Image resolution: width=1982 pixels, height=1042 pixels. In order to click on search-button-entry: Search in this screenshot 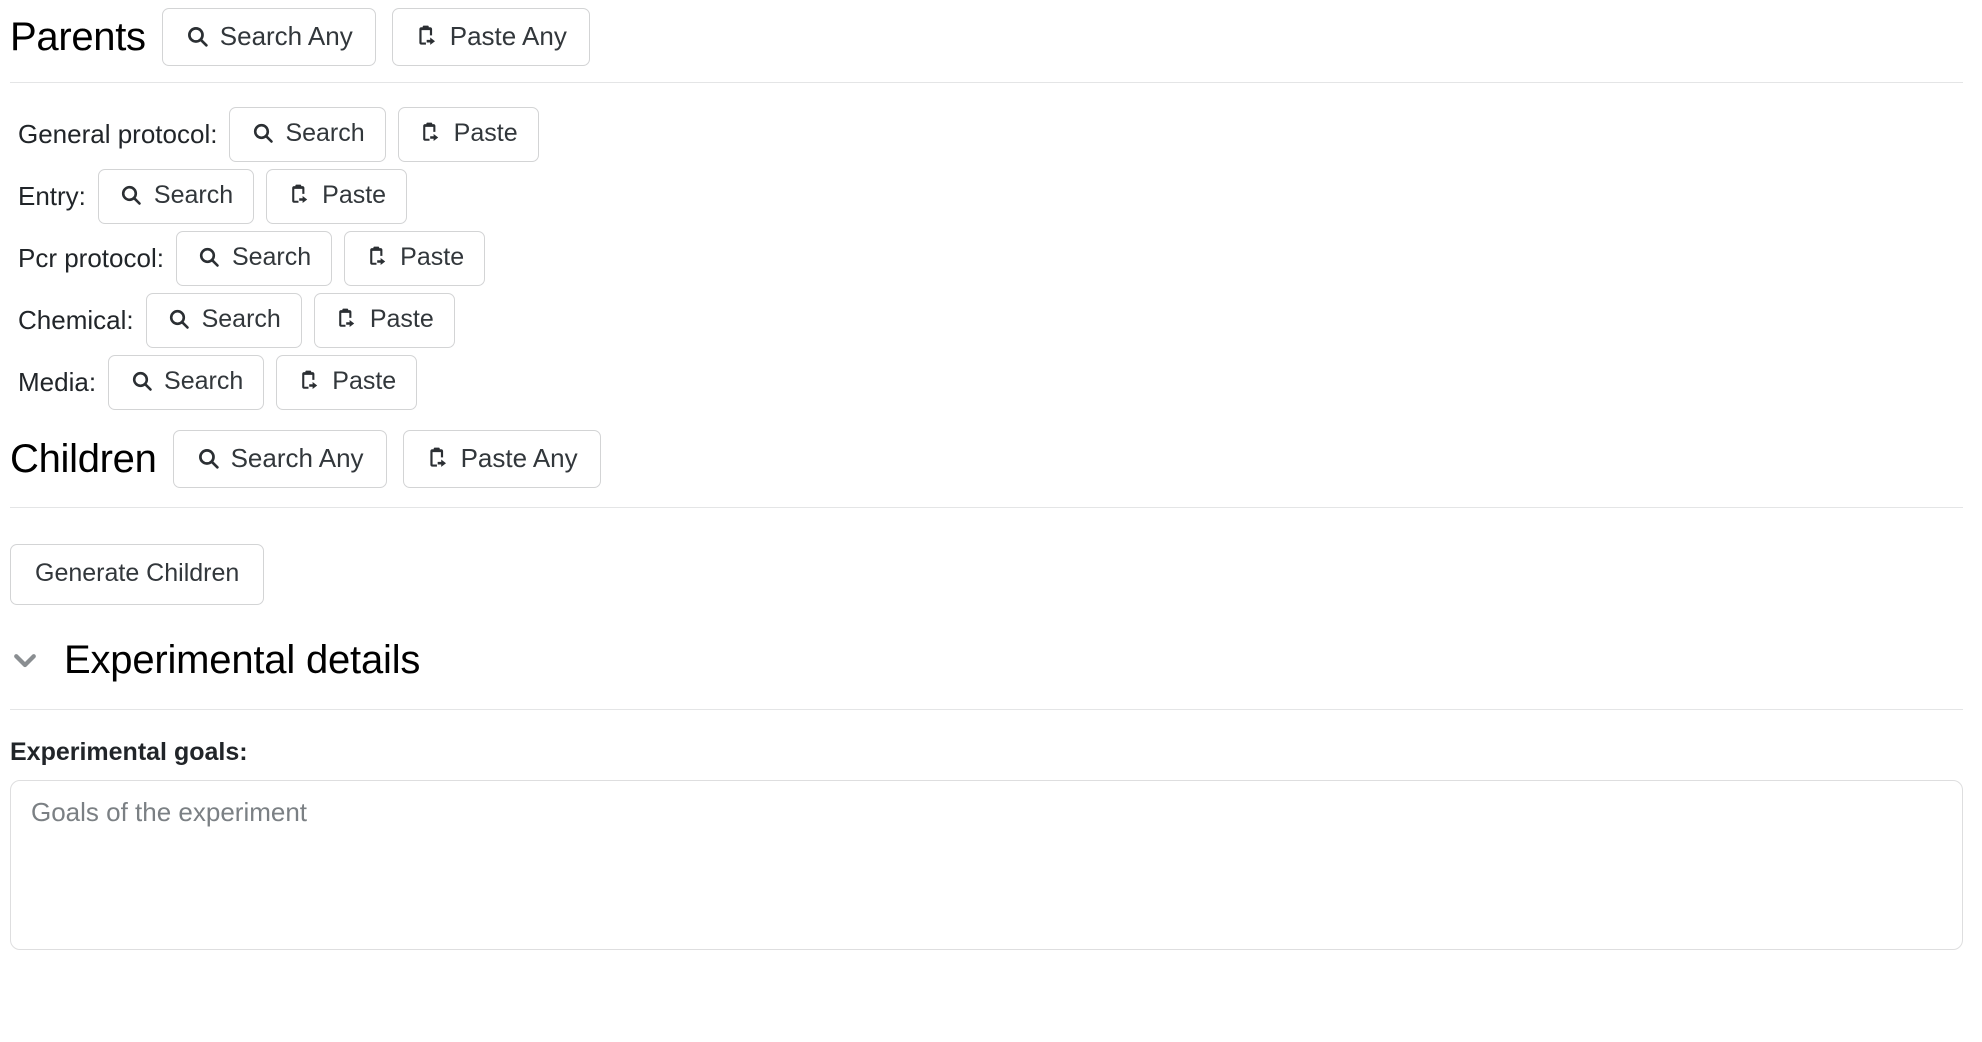, I will do `click(176, 196)`.